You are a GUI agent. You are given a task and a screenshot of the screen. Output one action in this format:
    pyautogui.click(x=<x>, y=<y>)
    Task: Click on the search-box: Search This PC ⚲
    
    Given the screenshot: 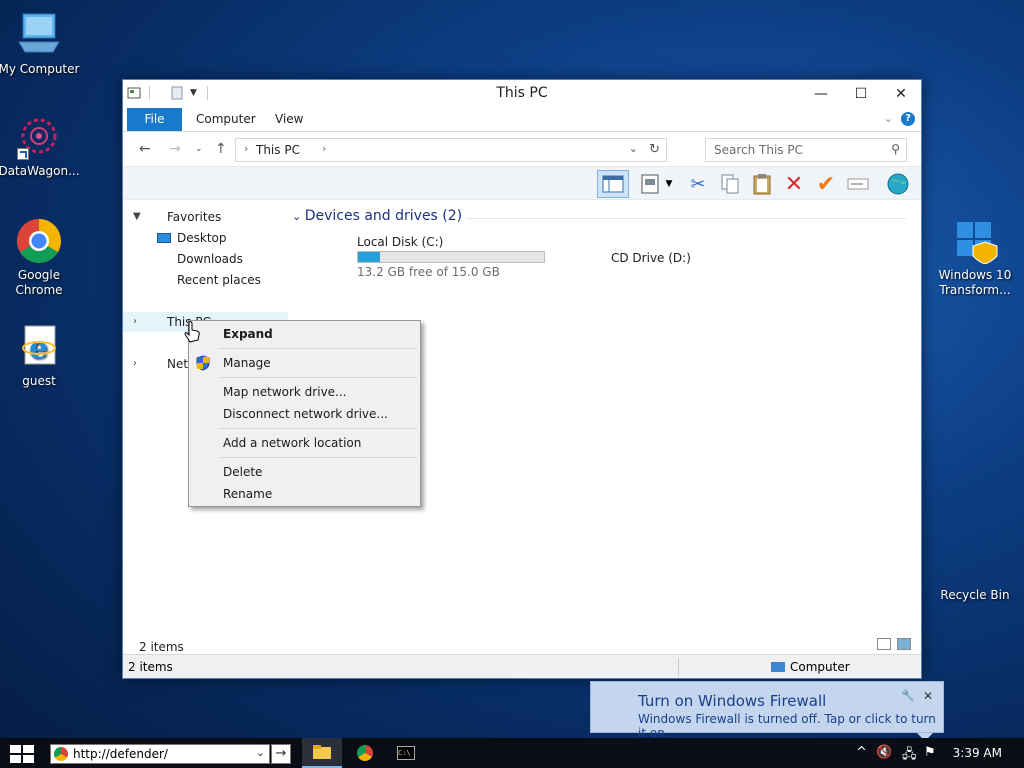 What is the action you would take?
    pyautogui.click(x=806, y=150)
    